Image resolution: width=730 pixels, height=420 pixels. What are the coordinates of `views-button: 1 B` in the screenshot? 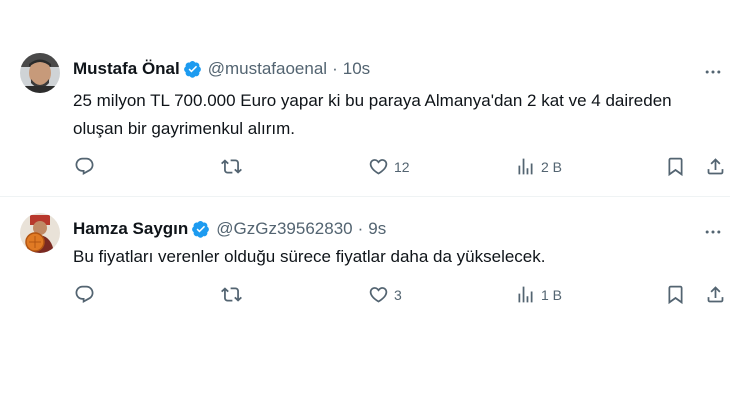 It's located at (538, 294).